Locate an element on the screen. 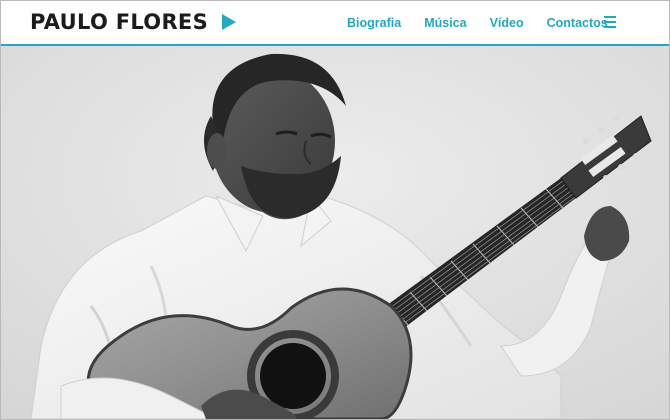 Image resolution: width=670 pixels, height=420 pixels. brand-logo: PAULO FLORES is located at coordinates (133, 22).